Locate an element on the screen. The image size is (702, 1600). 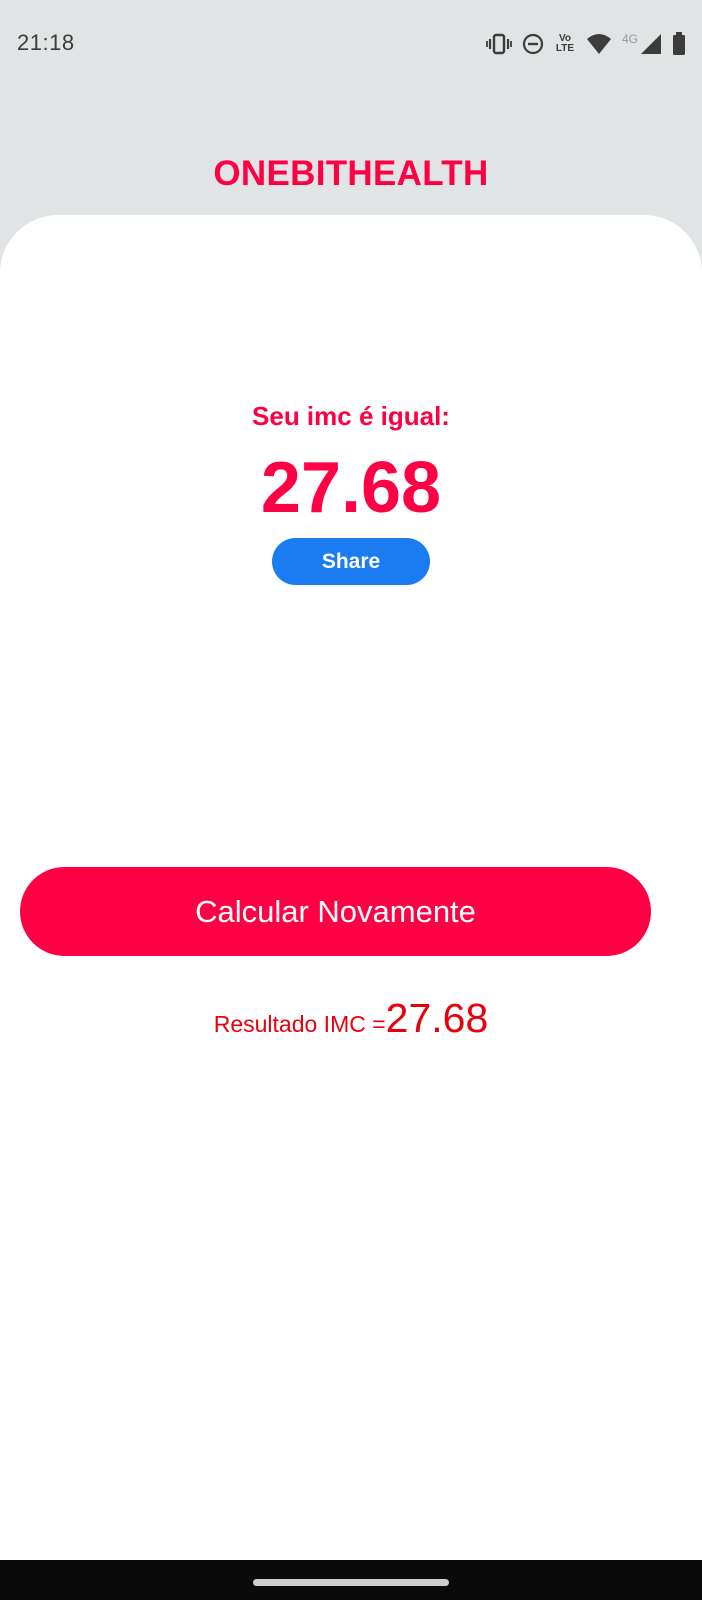
status-bar: 21:18 Vo LTE 4G is located at coordinates (351, 44).